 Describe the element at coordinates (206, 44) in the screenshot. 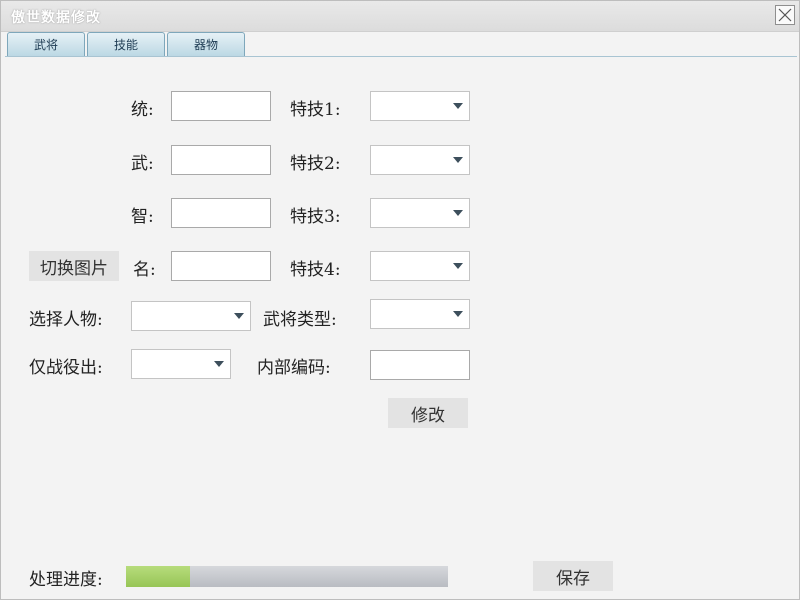

I see `tab-items: 器物` at that location.